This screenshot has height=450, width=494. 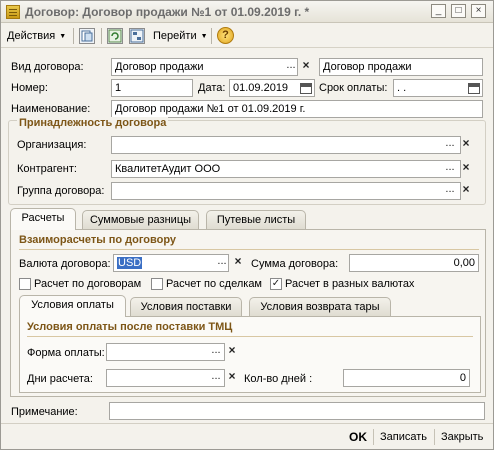 What do you see at coordinates (350, 284) in the screenshot?
I see `chk-multi-currency-label: Расчет в разных валютах` at bounding box center [350, 284].